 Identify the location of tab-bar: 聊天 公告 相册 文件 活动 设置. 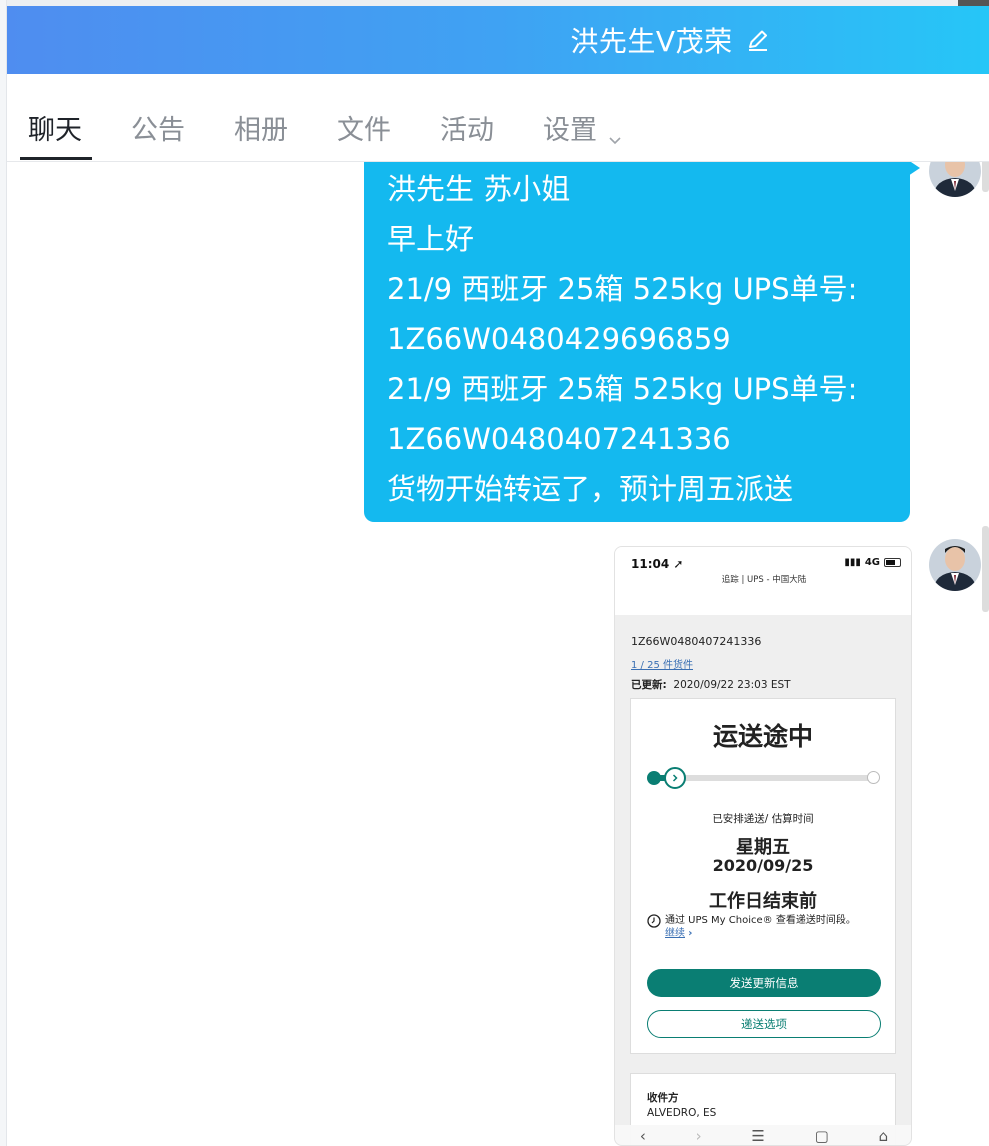
(498, 118).